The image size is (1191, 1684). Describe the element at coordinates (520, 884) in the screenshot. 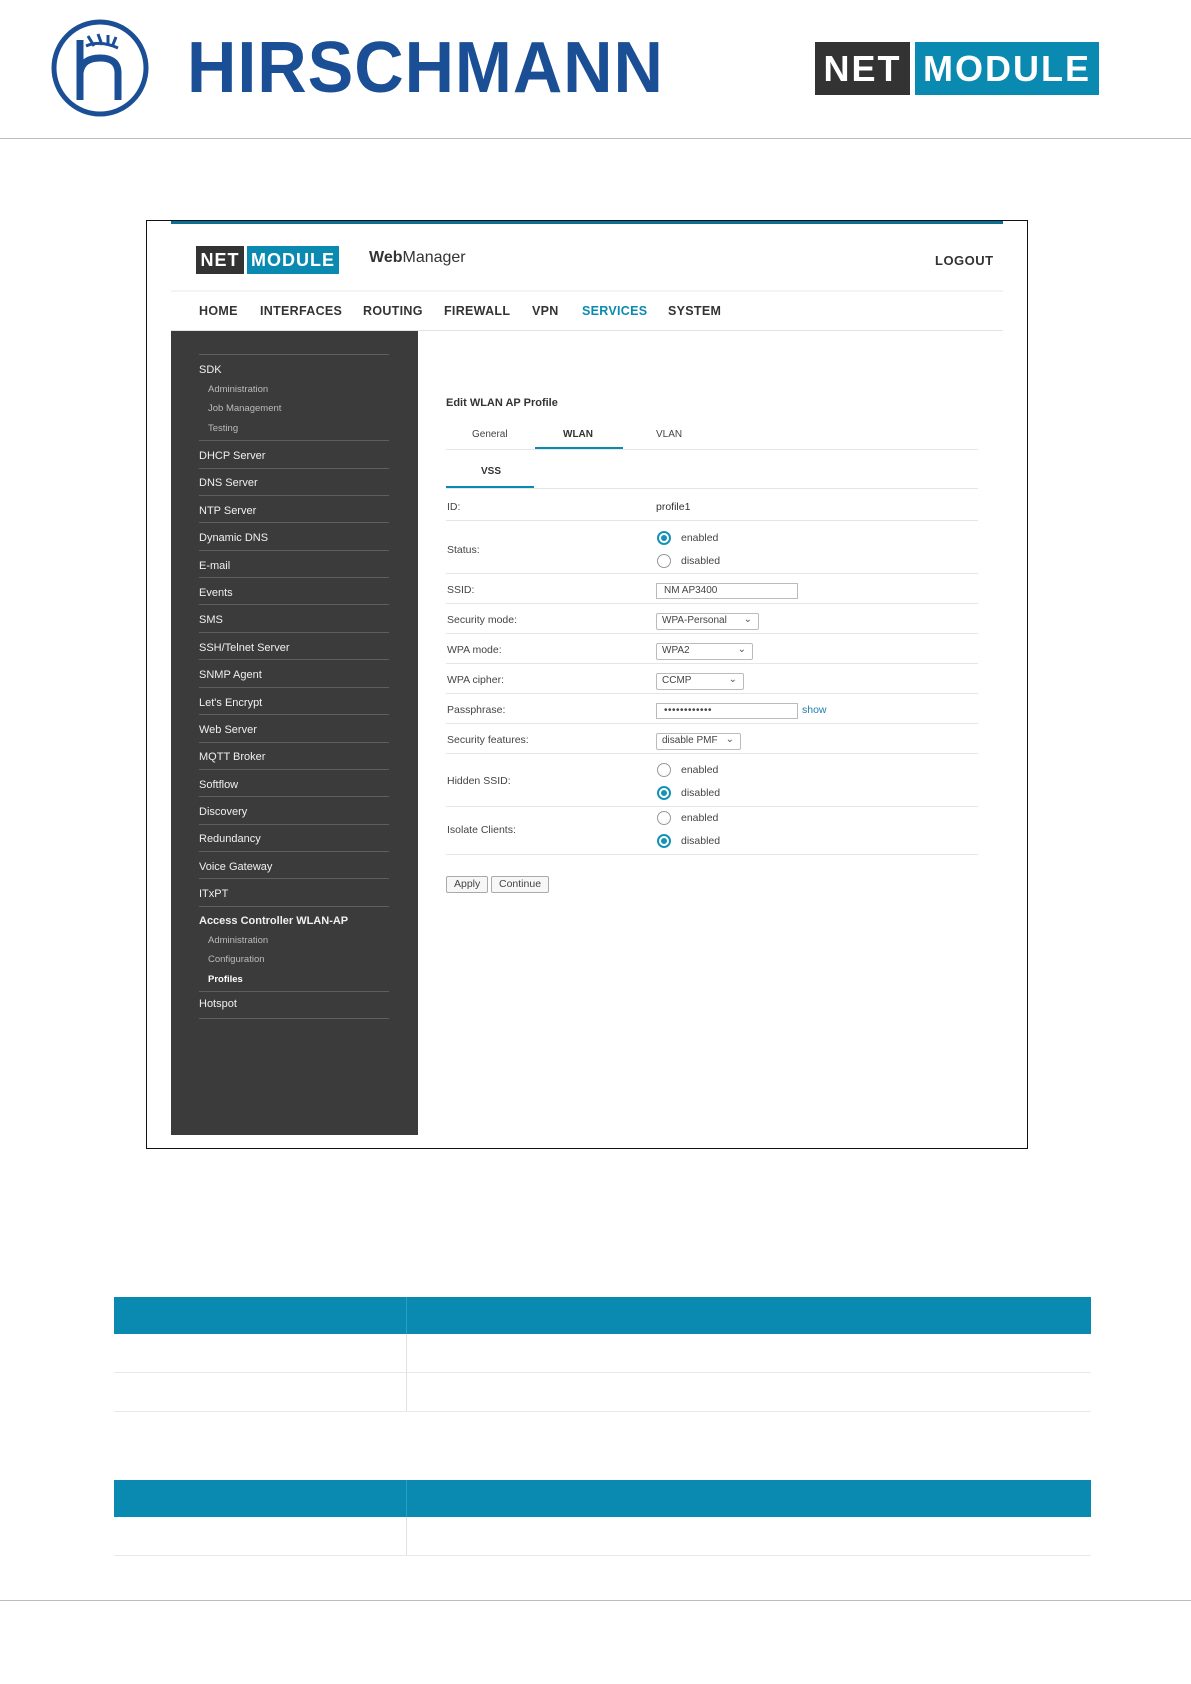

I see `continue-button: Continue` at that location.